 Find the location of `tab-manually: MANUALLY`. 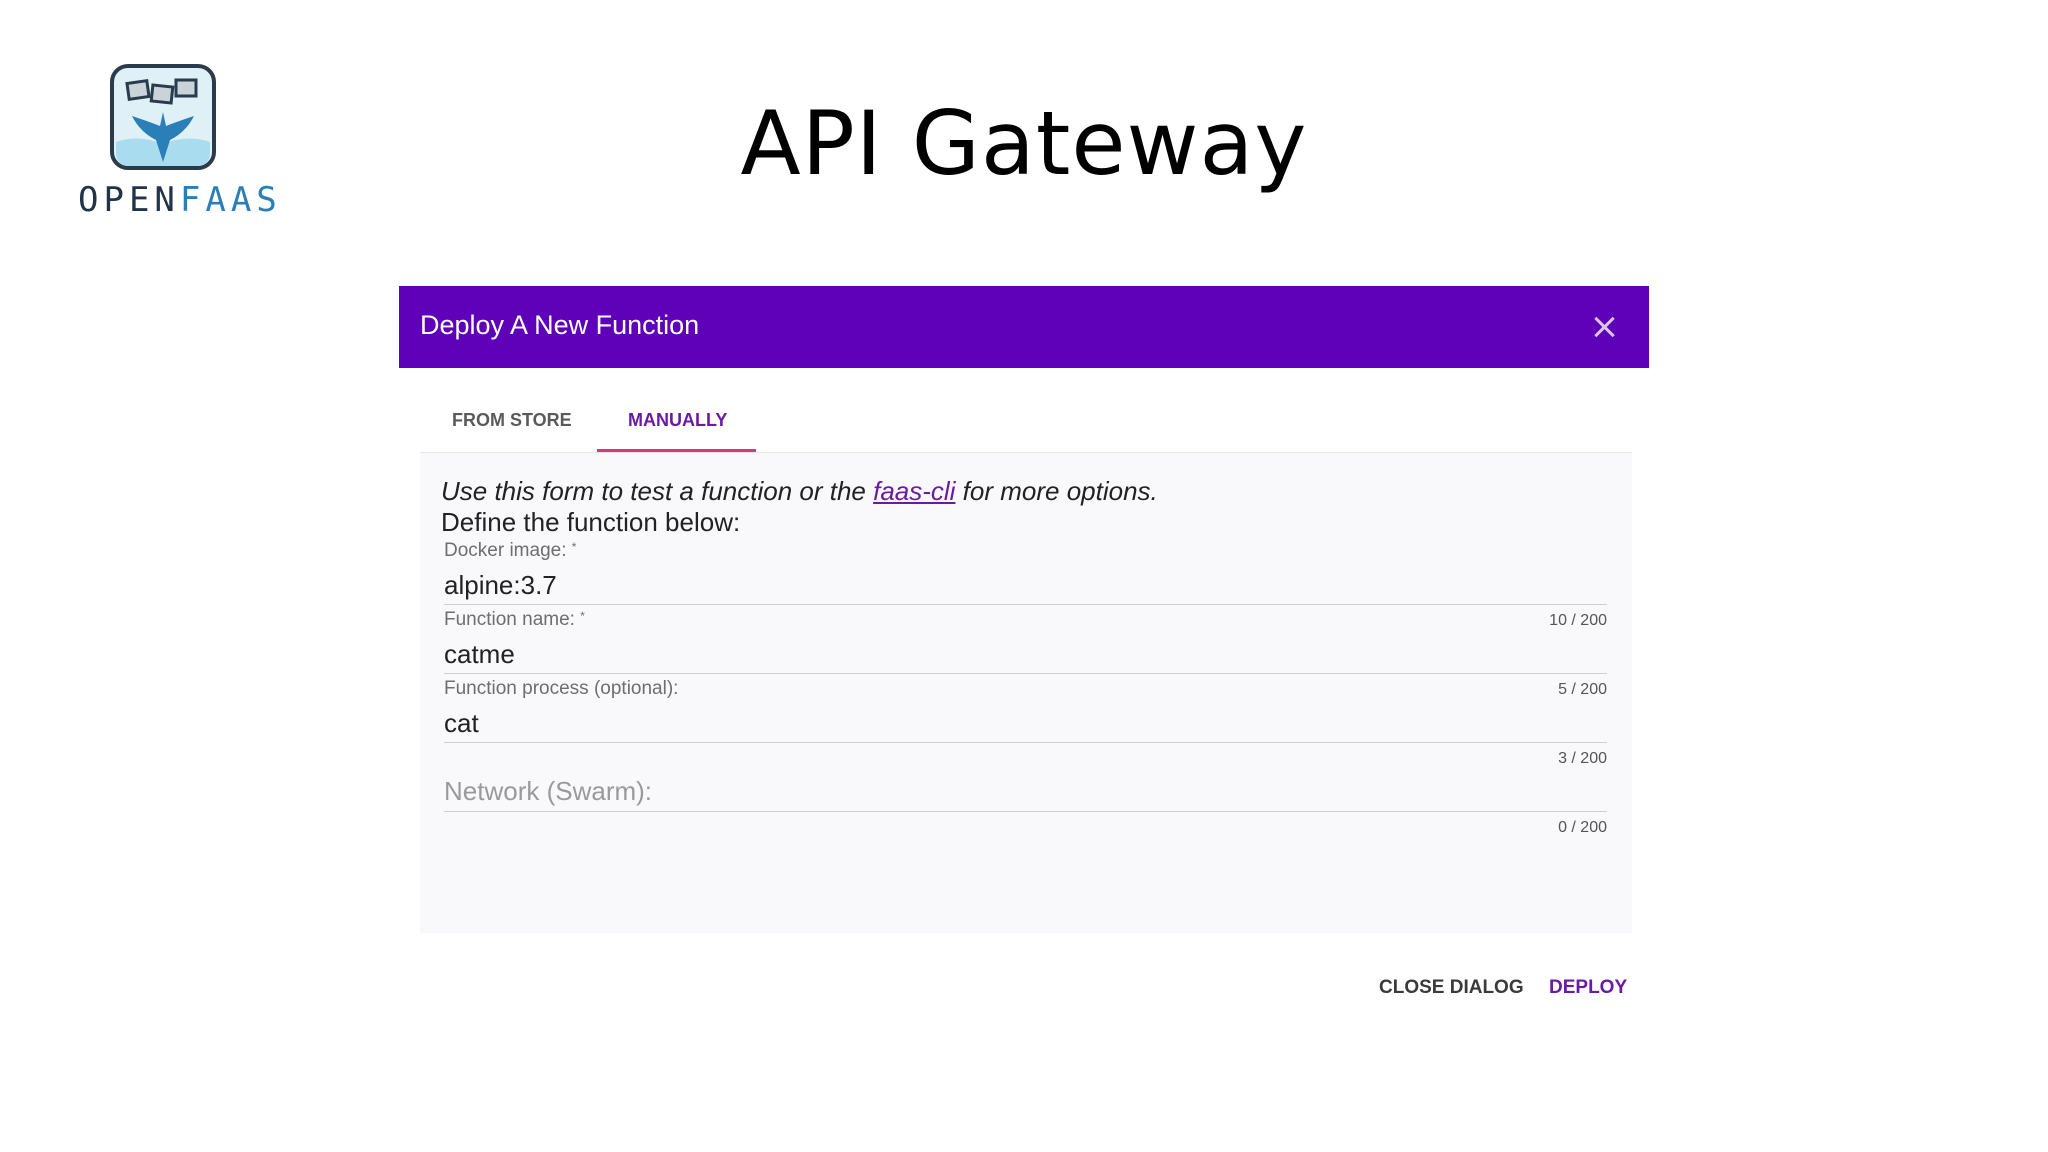

tab-manually: MANUALLY is located at coordinates (677, 420).